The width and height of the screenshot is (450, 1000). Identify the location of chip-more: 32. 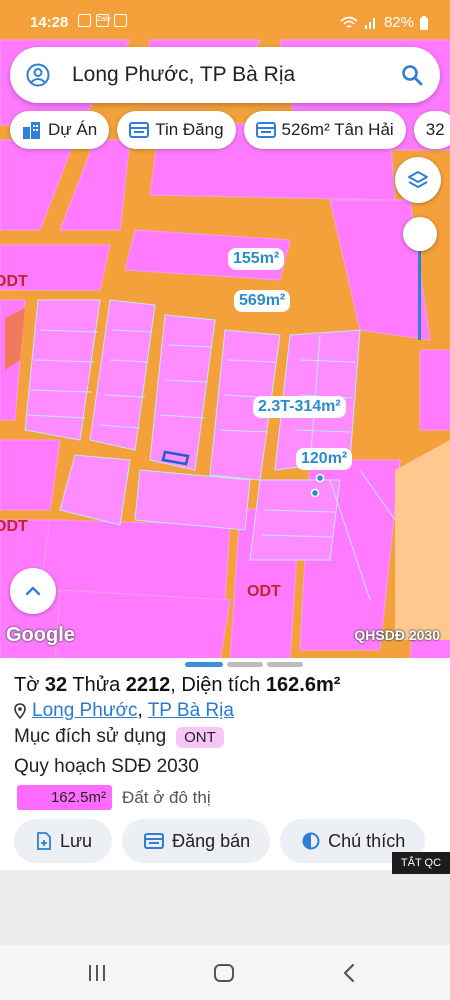
(431, 130).